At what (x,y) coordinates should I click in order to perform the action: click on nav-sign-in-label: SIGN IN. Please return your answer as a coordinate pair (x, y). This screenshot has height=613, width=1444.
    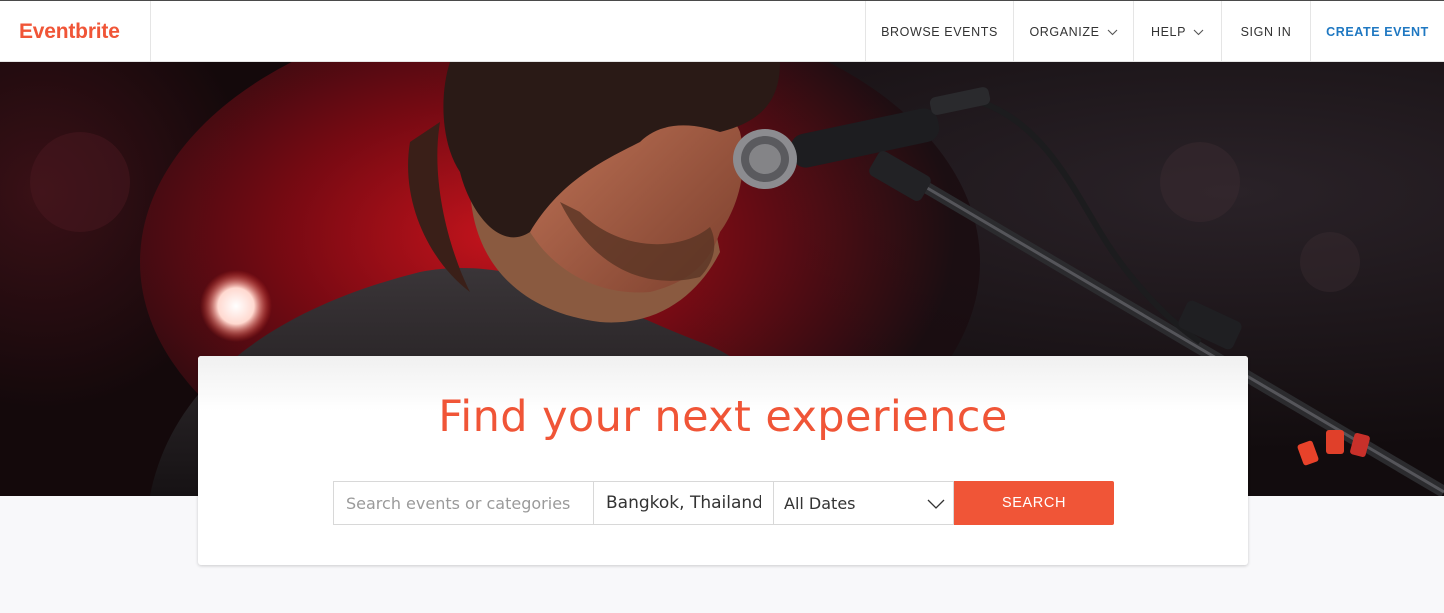
    Looking at the image, I should click on (1266, 31).